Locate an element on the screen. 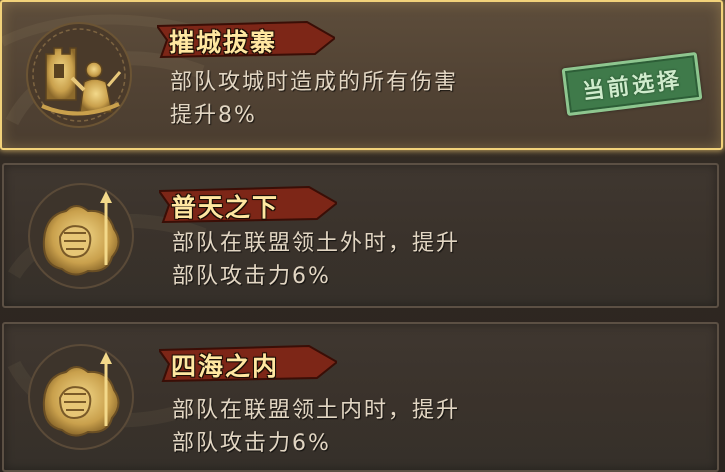 This screenshot has height=472, width=725. option-title-banner: 普天之下 is located at coordinates (248, 204).